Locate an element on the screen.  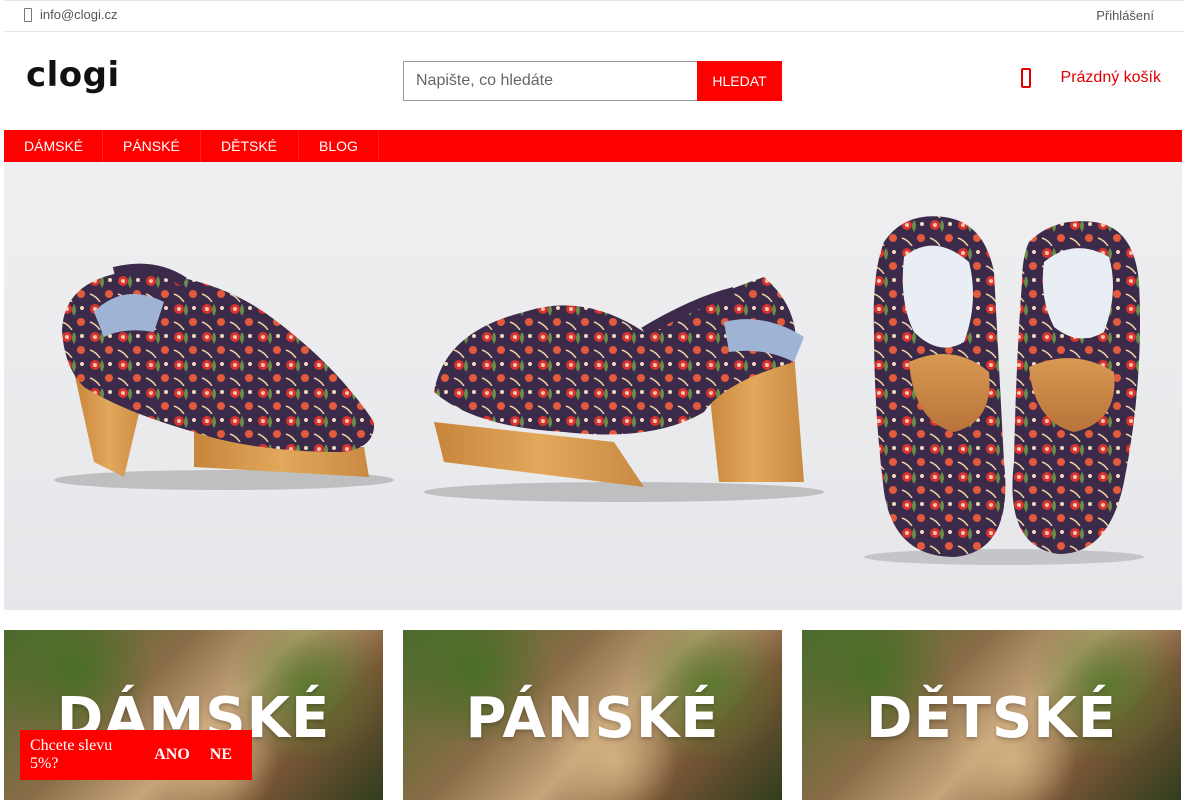
cart: Prázdný košík is located at coordinates (1090, 78).